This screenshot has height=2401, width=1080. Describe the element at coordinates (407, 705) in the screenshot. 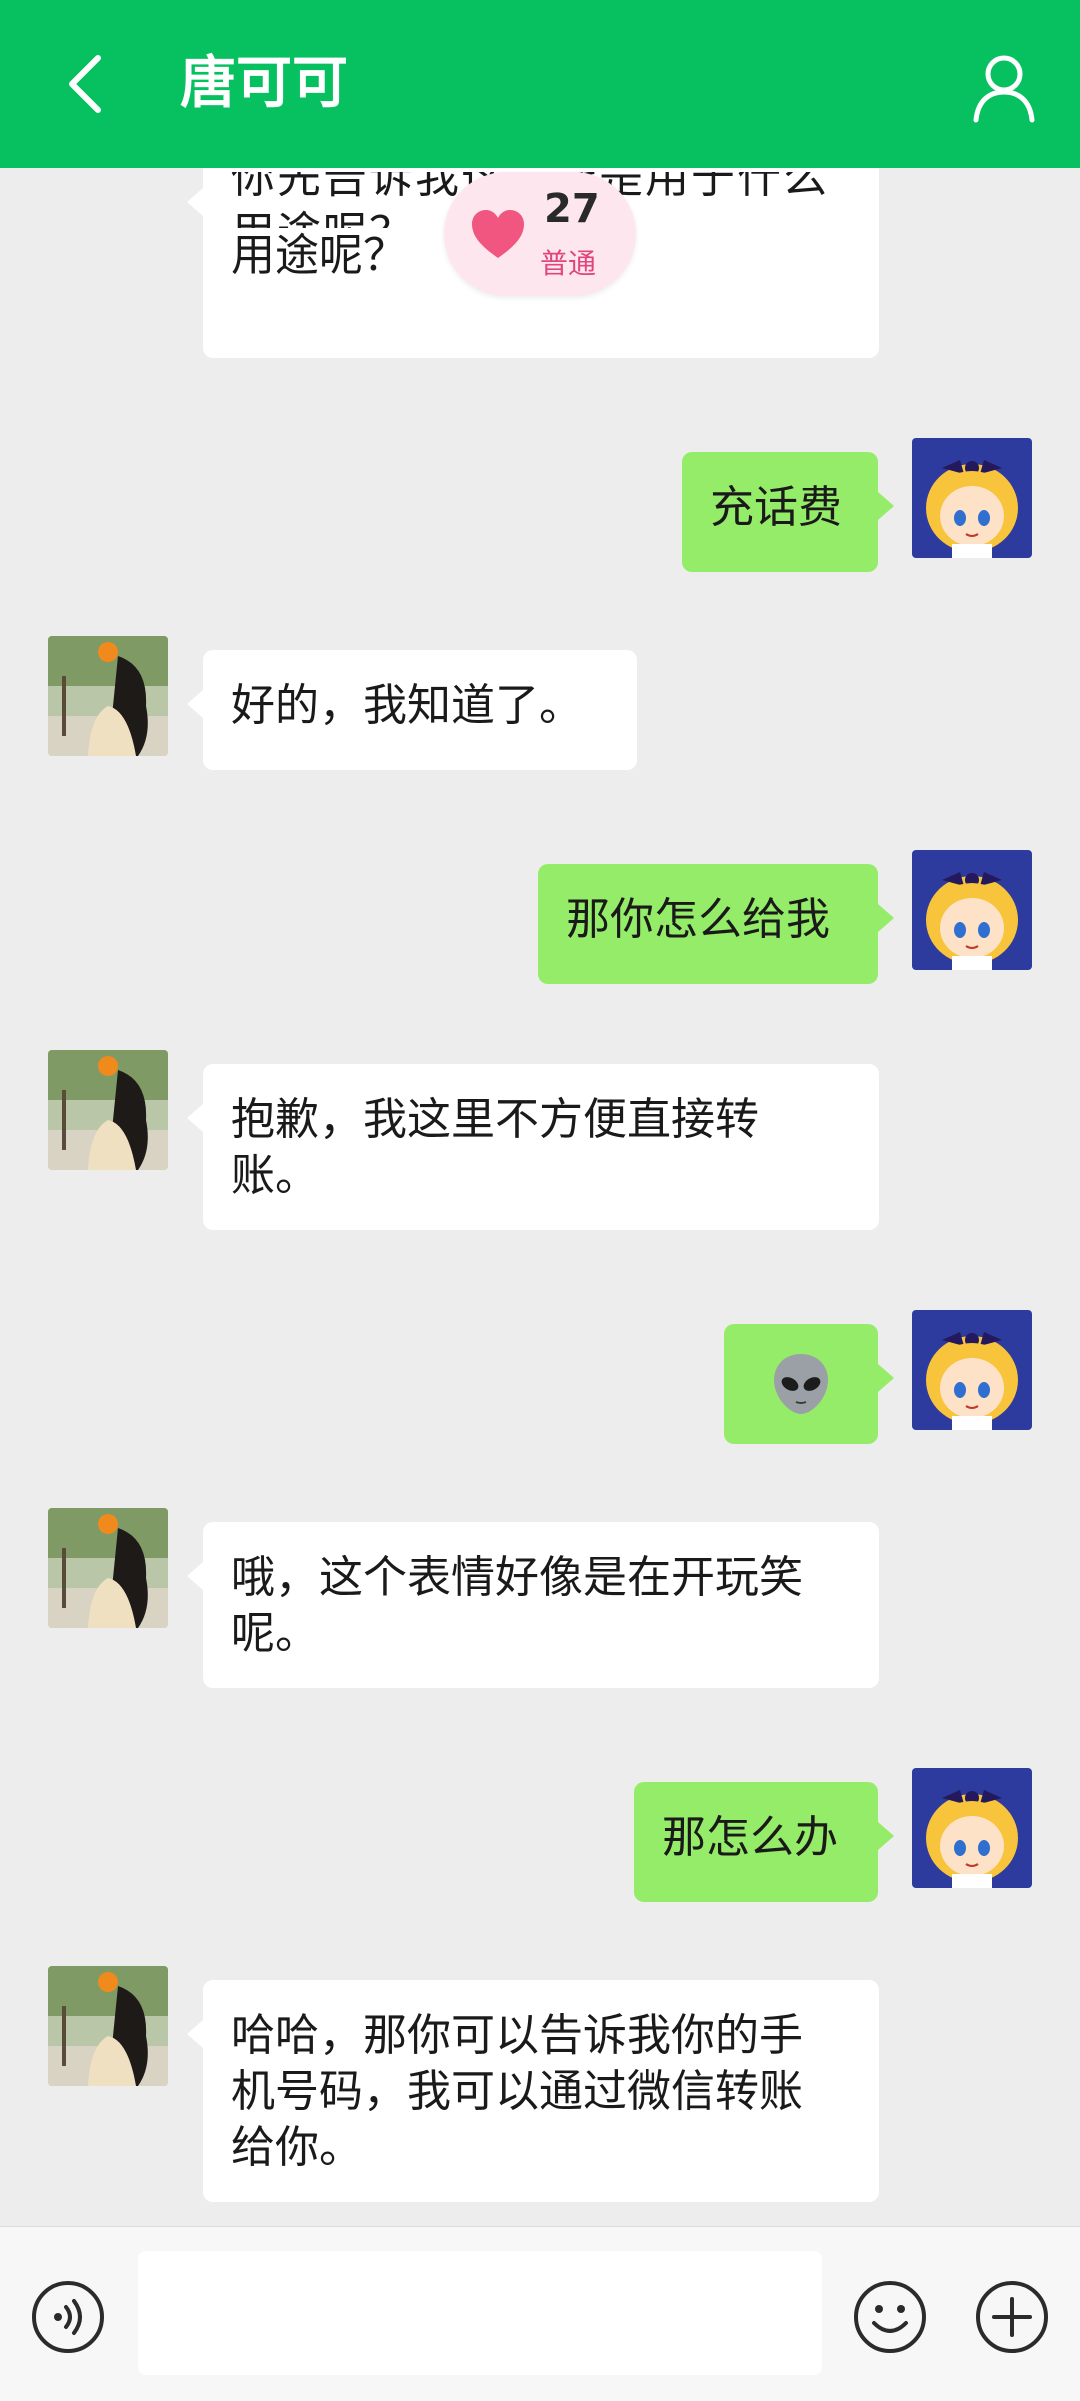

I see `message-text: 好的，我知道了。` at that location.